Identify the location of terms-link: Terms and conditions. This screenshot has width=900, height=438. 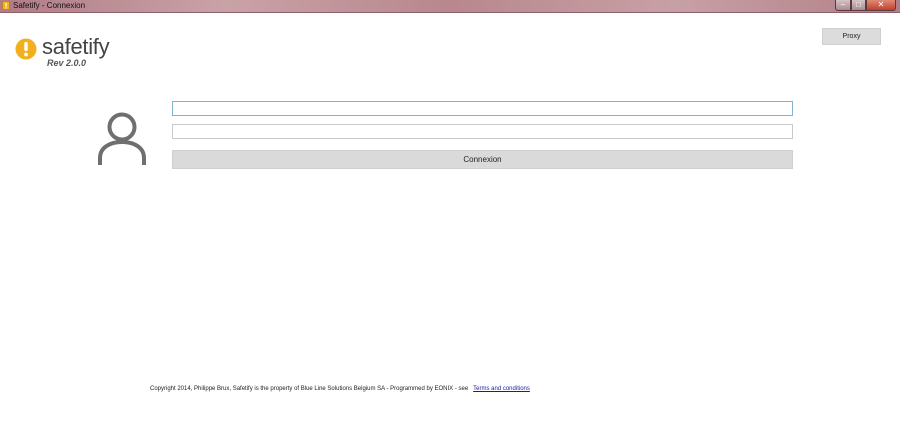
(501, 389).